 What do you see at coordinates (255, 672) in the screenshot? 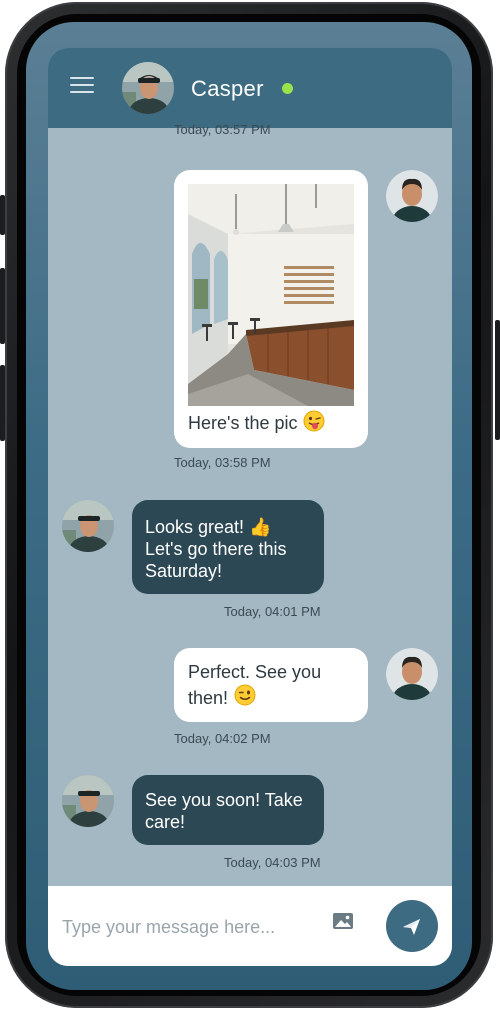
I see `message-line: Perfect. See you` at bounding box center [255, 672].